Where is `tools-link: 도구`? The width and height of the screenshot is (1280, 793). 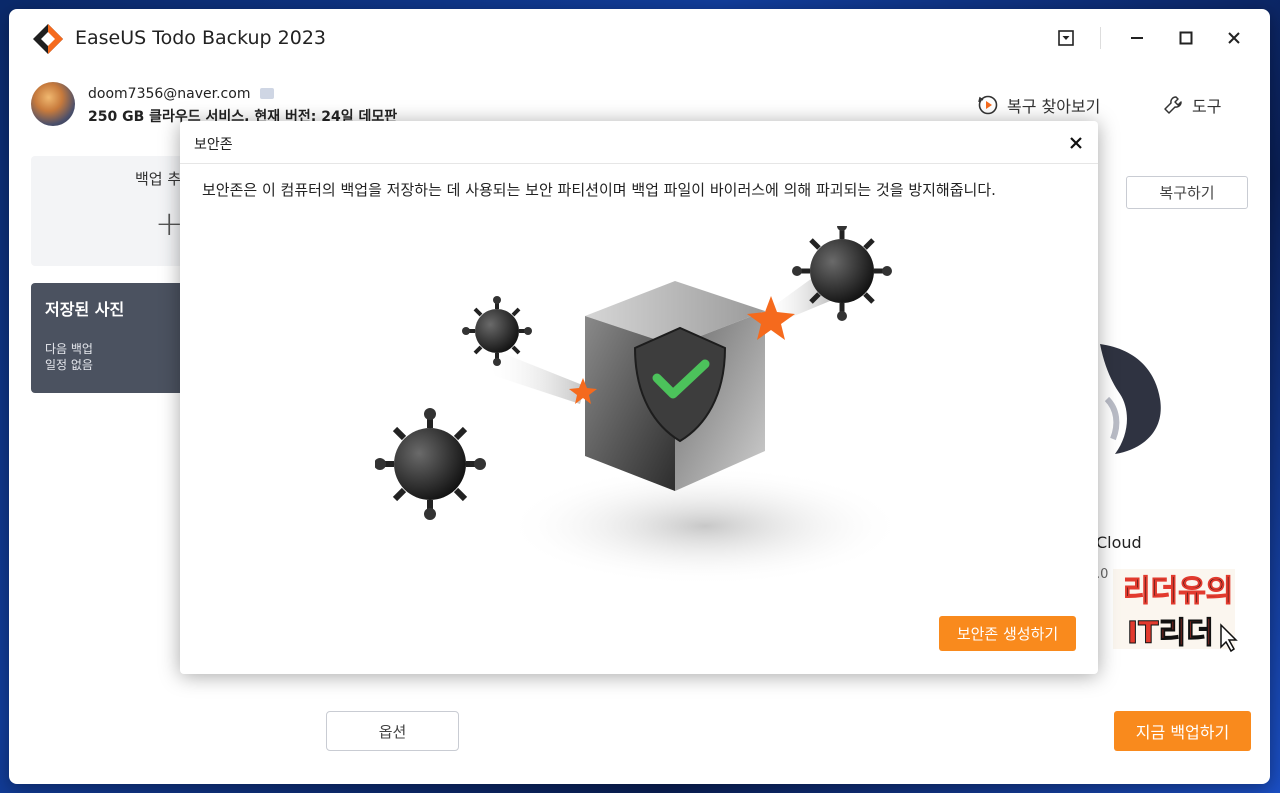 tools-link: 도구 is located at coordinates (1191, 105).